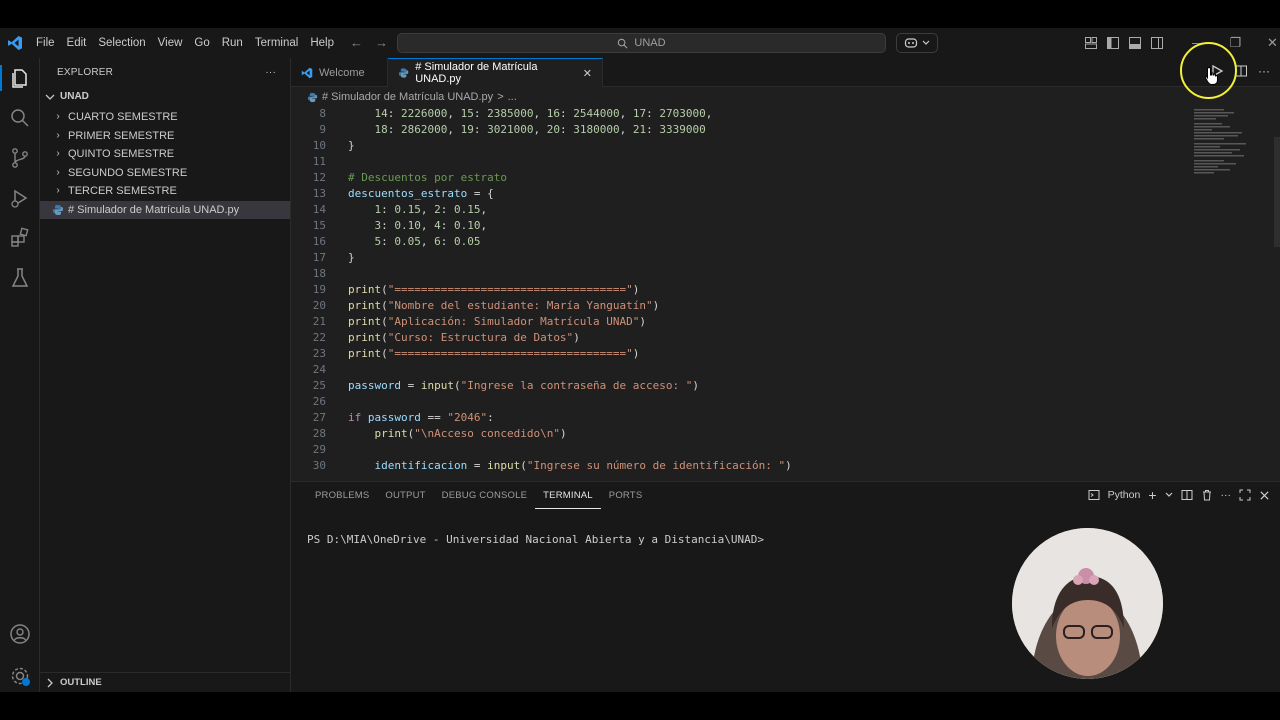 This screenshot has width=1280, height=720. Describe the element at coordinates (319, 433) in the screenshot. I see `line-number: 28` at that location.